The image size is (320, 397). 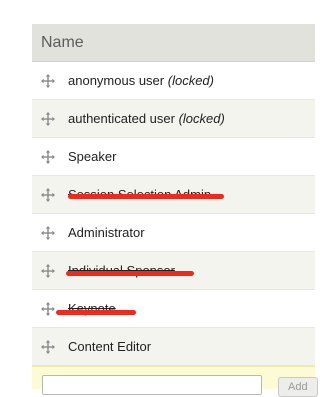 I want to click on table-row: Individual Sponsor, so click(x=173, y=271).